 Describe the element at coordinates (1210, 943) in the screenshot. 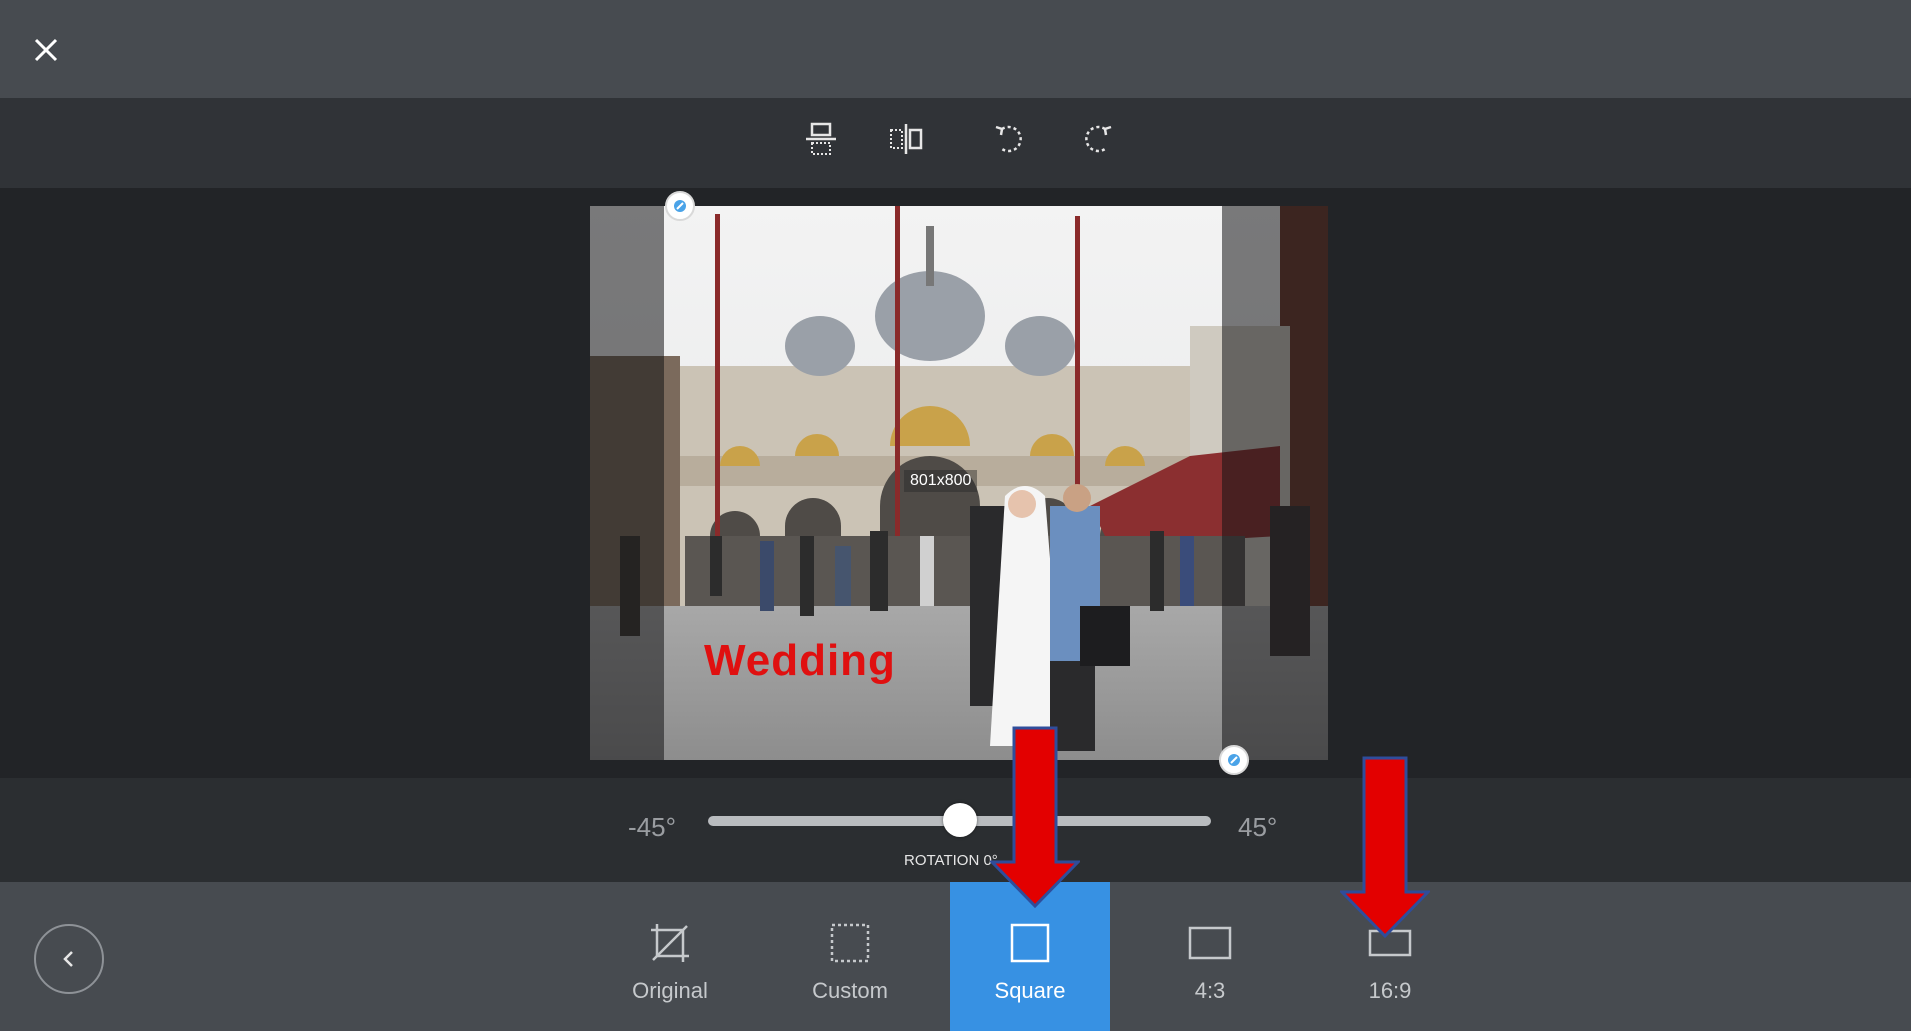

I see `ratio-4-3-icon` at that location.